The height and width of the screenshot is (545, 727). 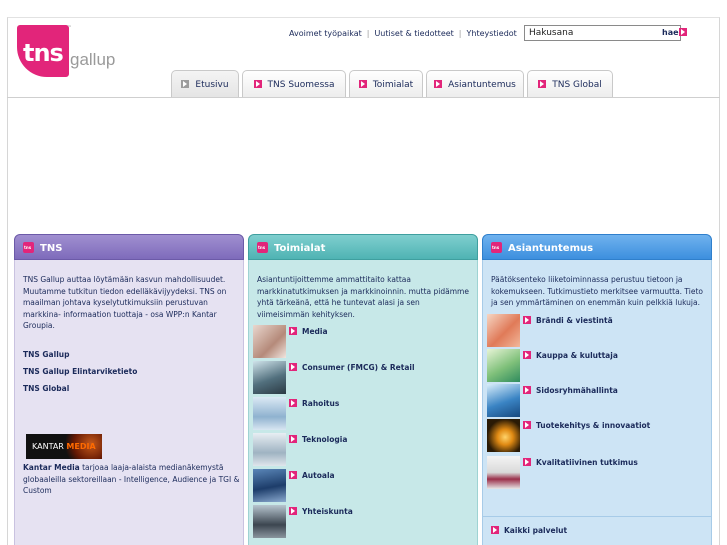 What do you see at coordinates (503, 472) in the screenshot?
I see `kvalitatiivinen-thumbnail` at bounding box center [503, 472].